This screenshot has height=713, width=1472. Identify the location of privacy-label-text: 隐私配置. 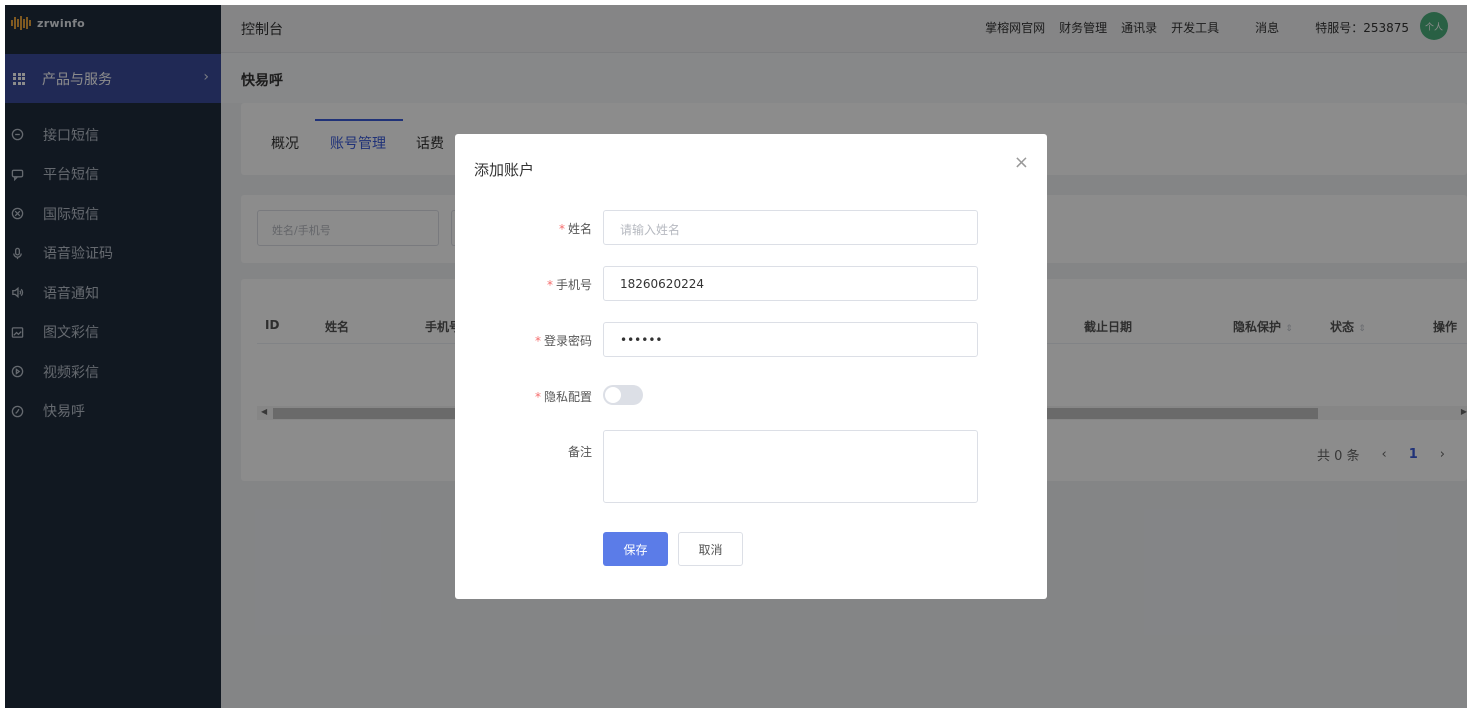
(567, 397).